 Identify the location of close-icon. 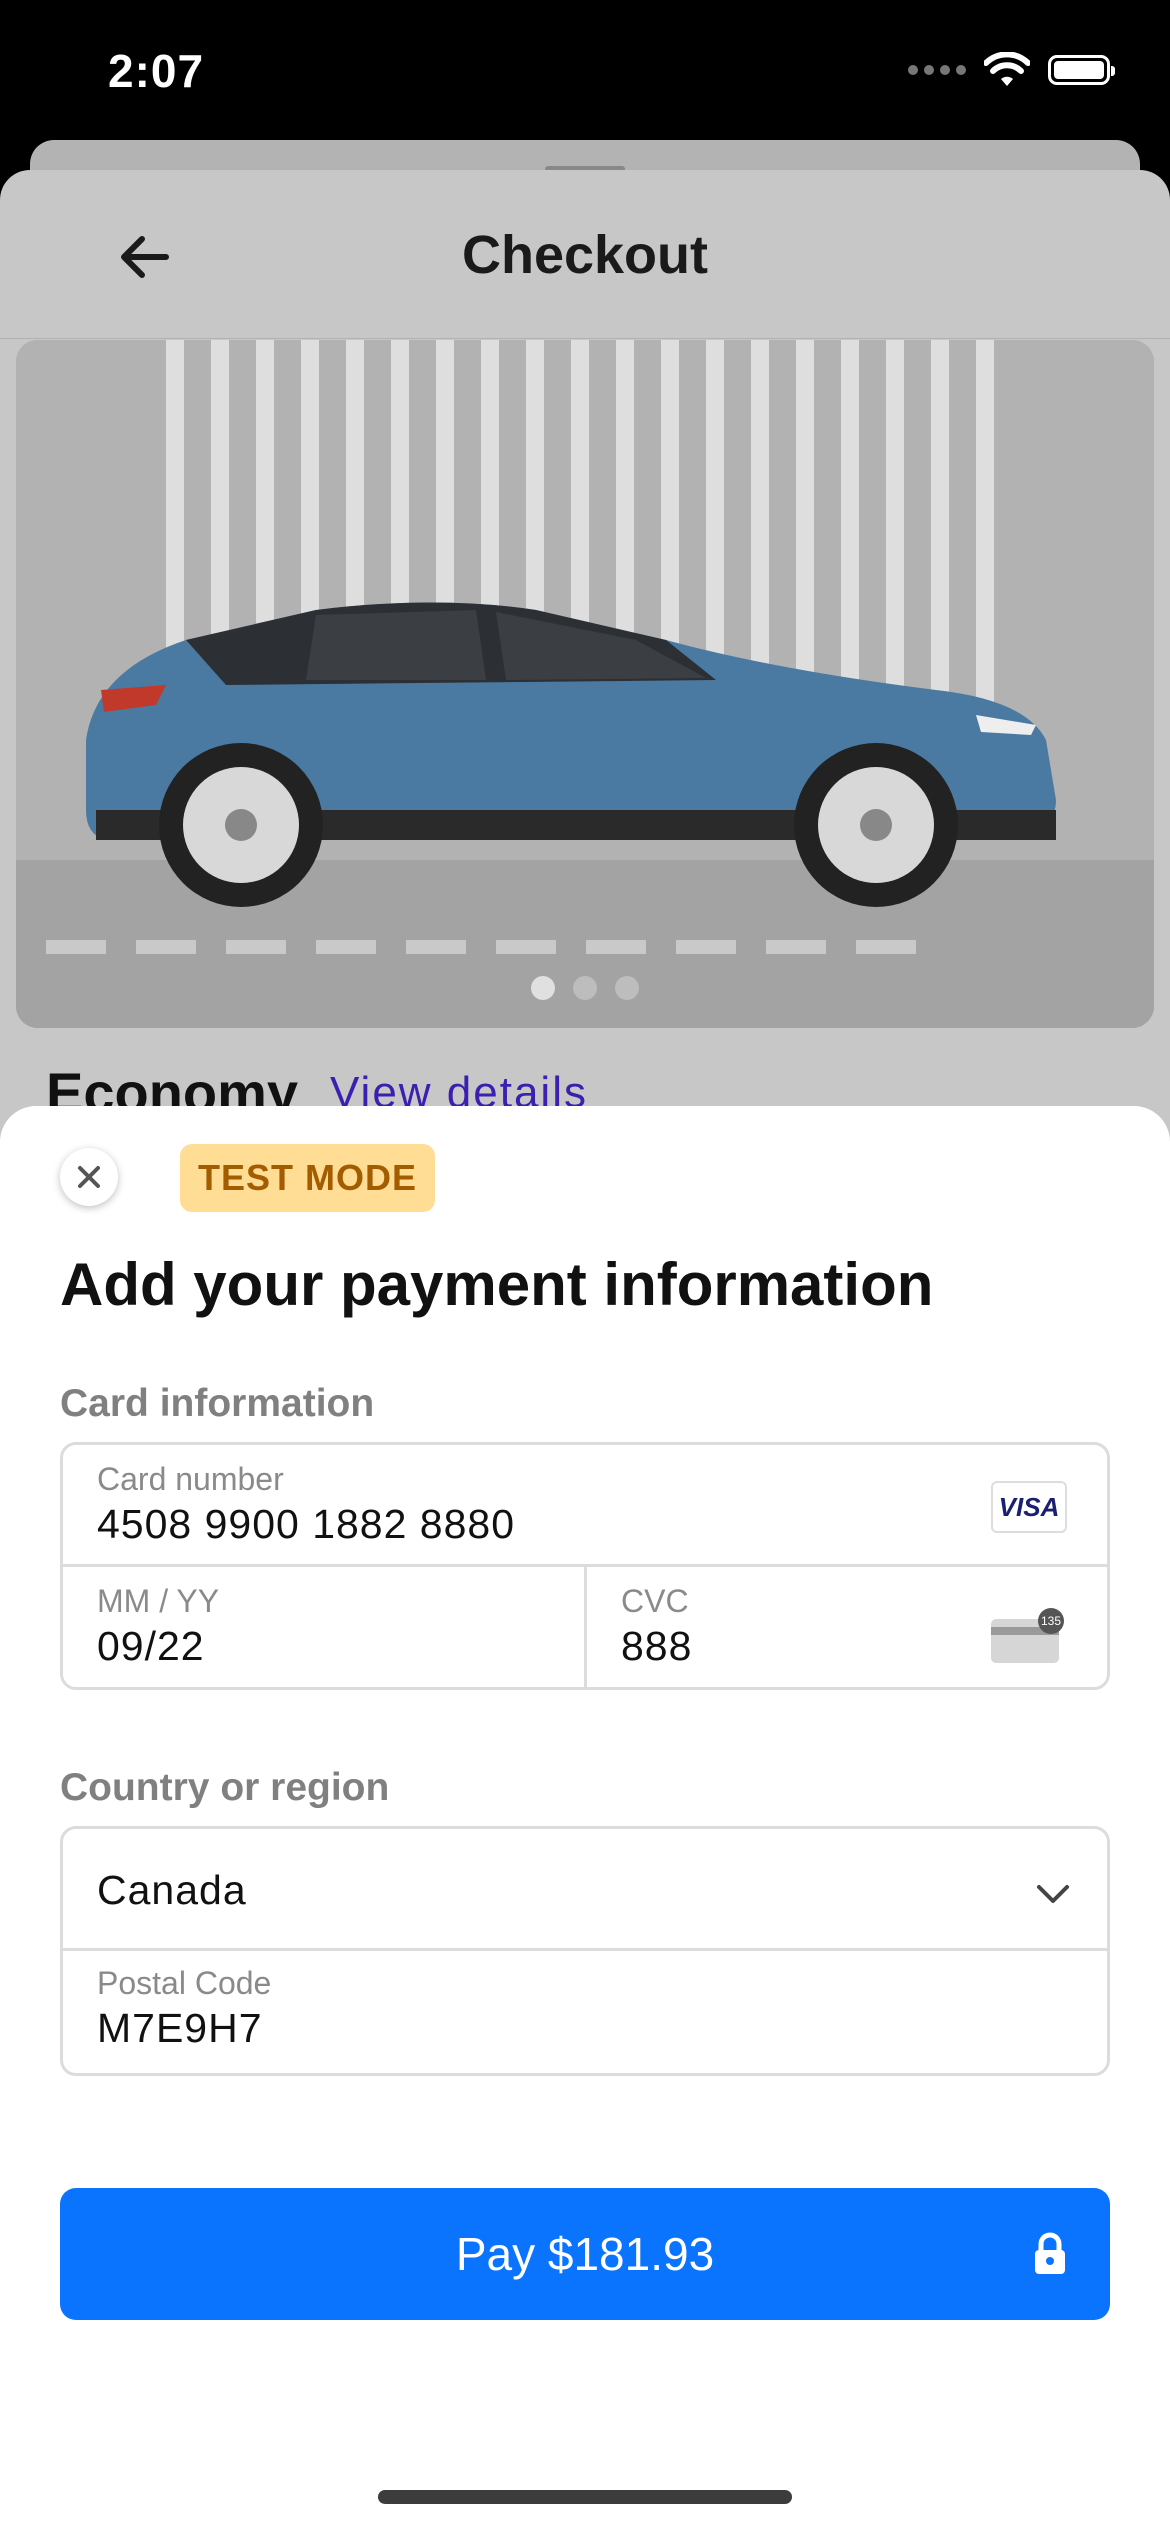
(89, 1177).